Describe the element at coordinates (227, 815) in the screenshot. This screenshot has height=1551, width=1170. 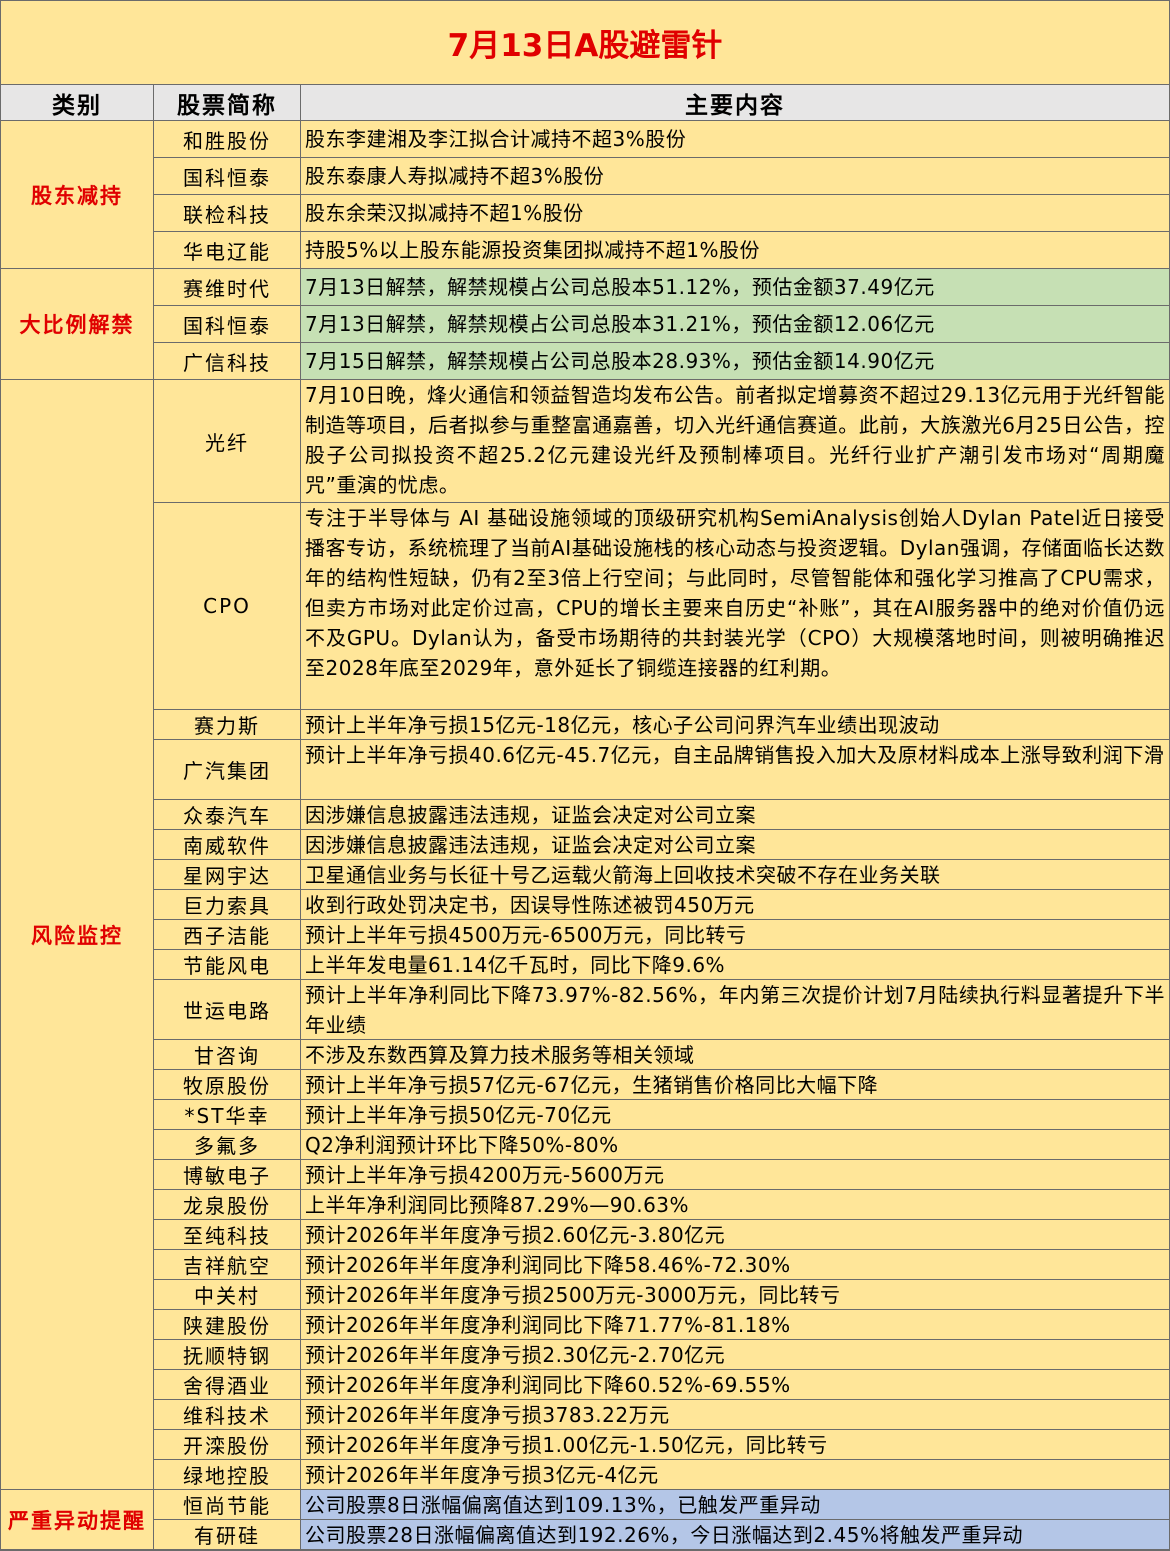
I see `stock-name: 众泰汽车` at that location.